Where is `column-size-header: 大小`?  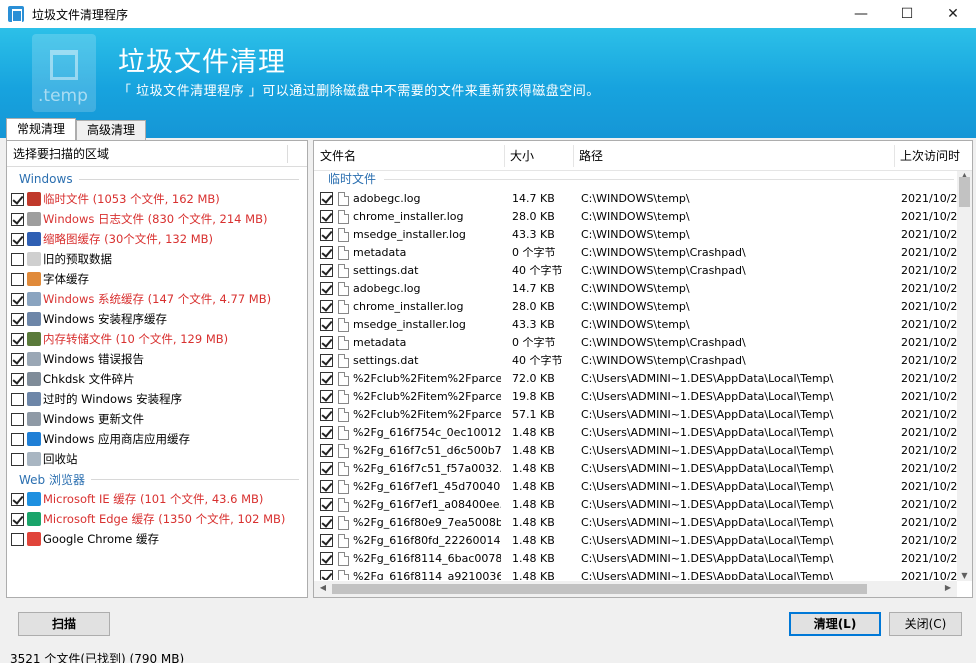
column-size-header: 大小 is located at coordinates (519, 156).